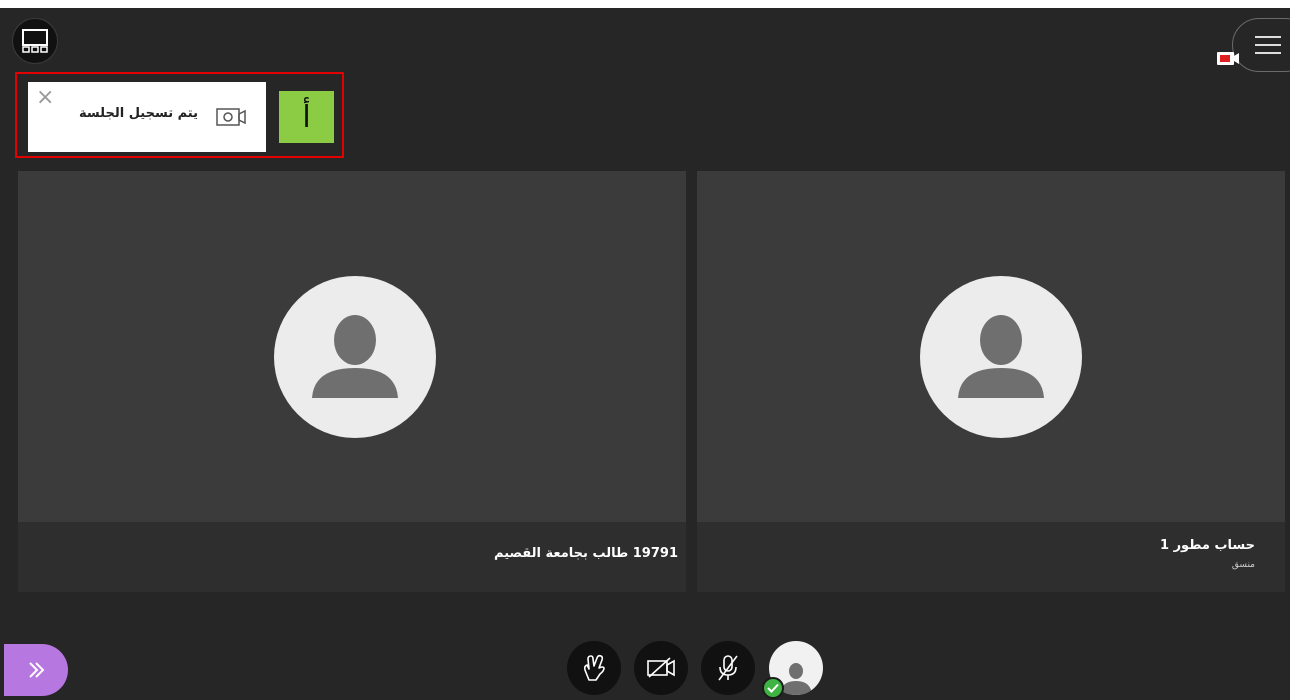  I want to click on session-menu-button, so click(1261, 45).